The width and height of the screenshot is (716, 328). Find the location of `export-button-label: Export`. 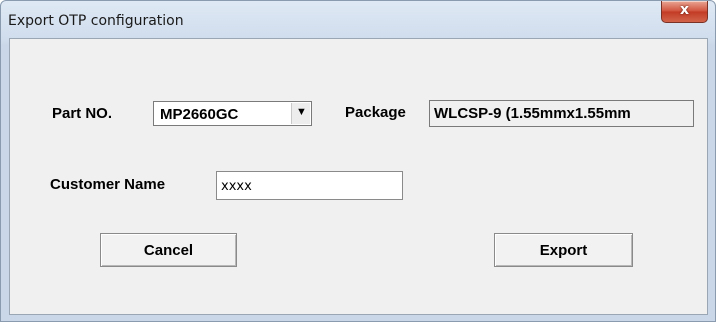

export-button-label: Export is located at coordinates (563, 250).